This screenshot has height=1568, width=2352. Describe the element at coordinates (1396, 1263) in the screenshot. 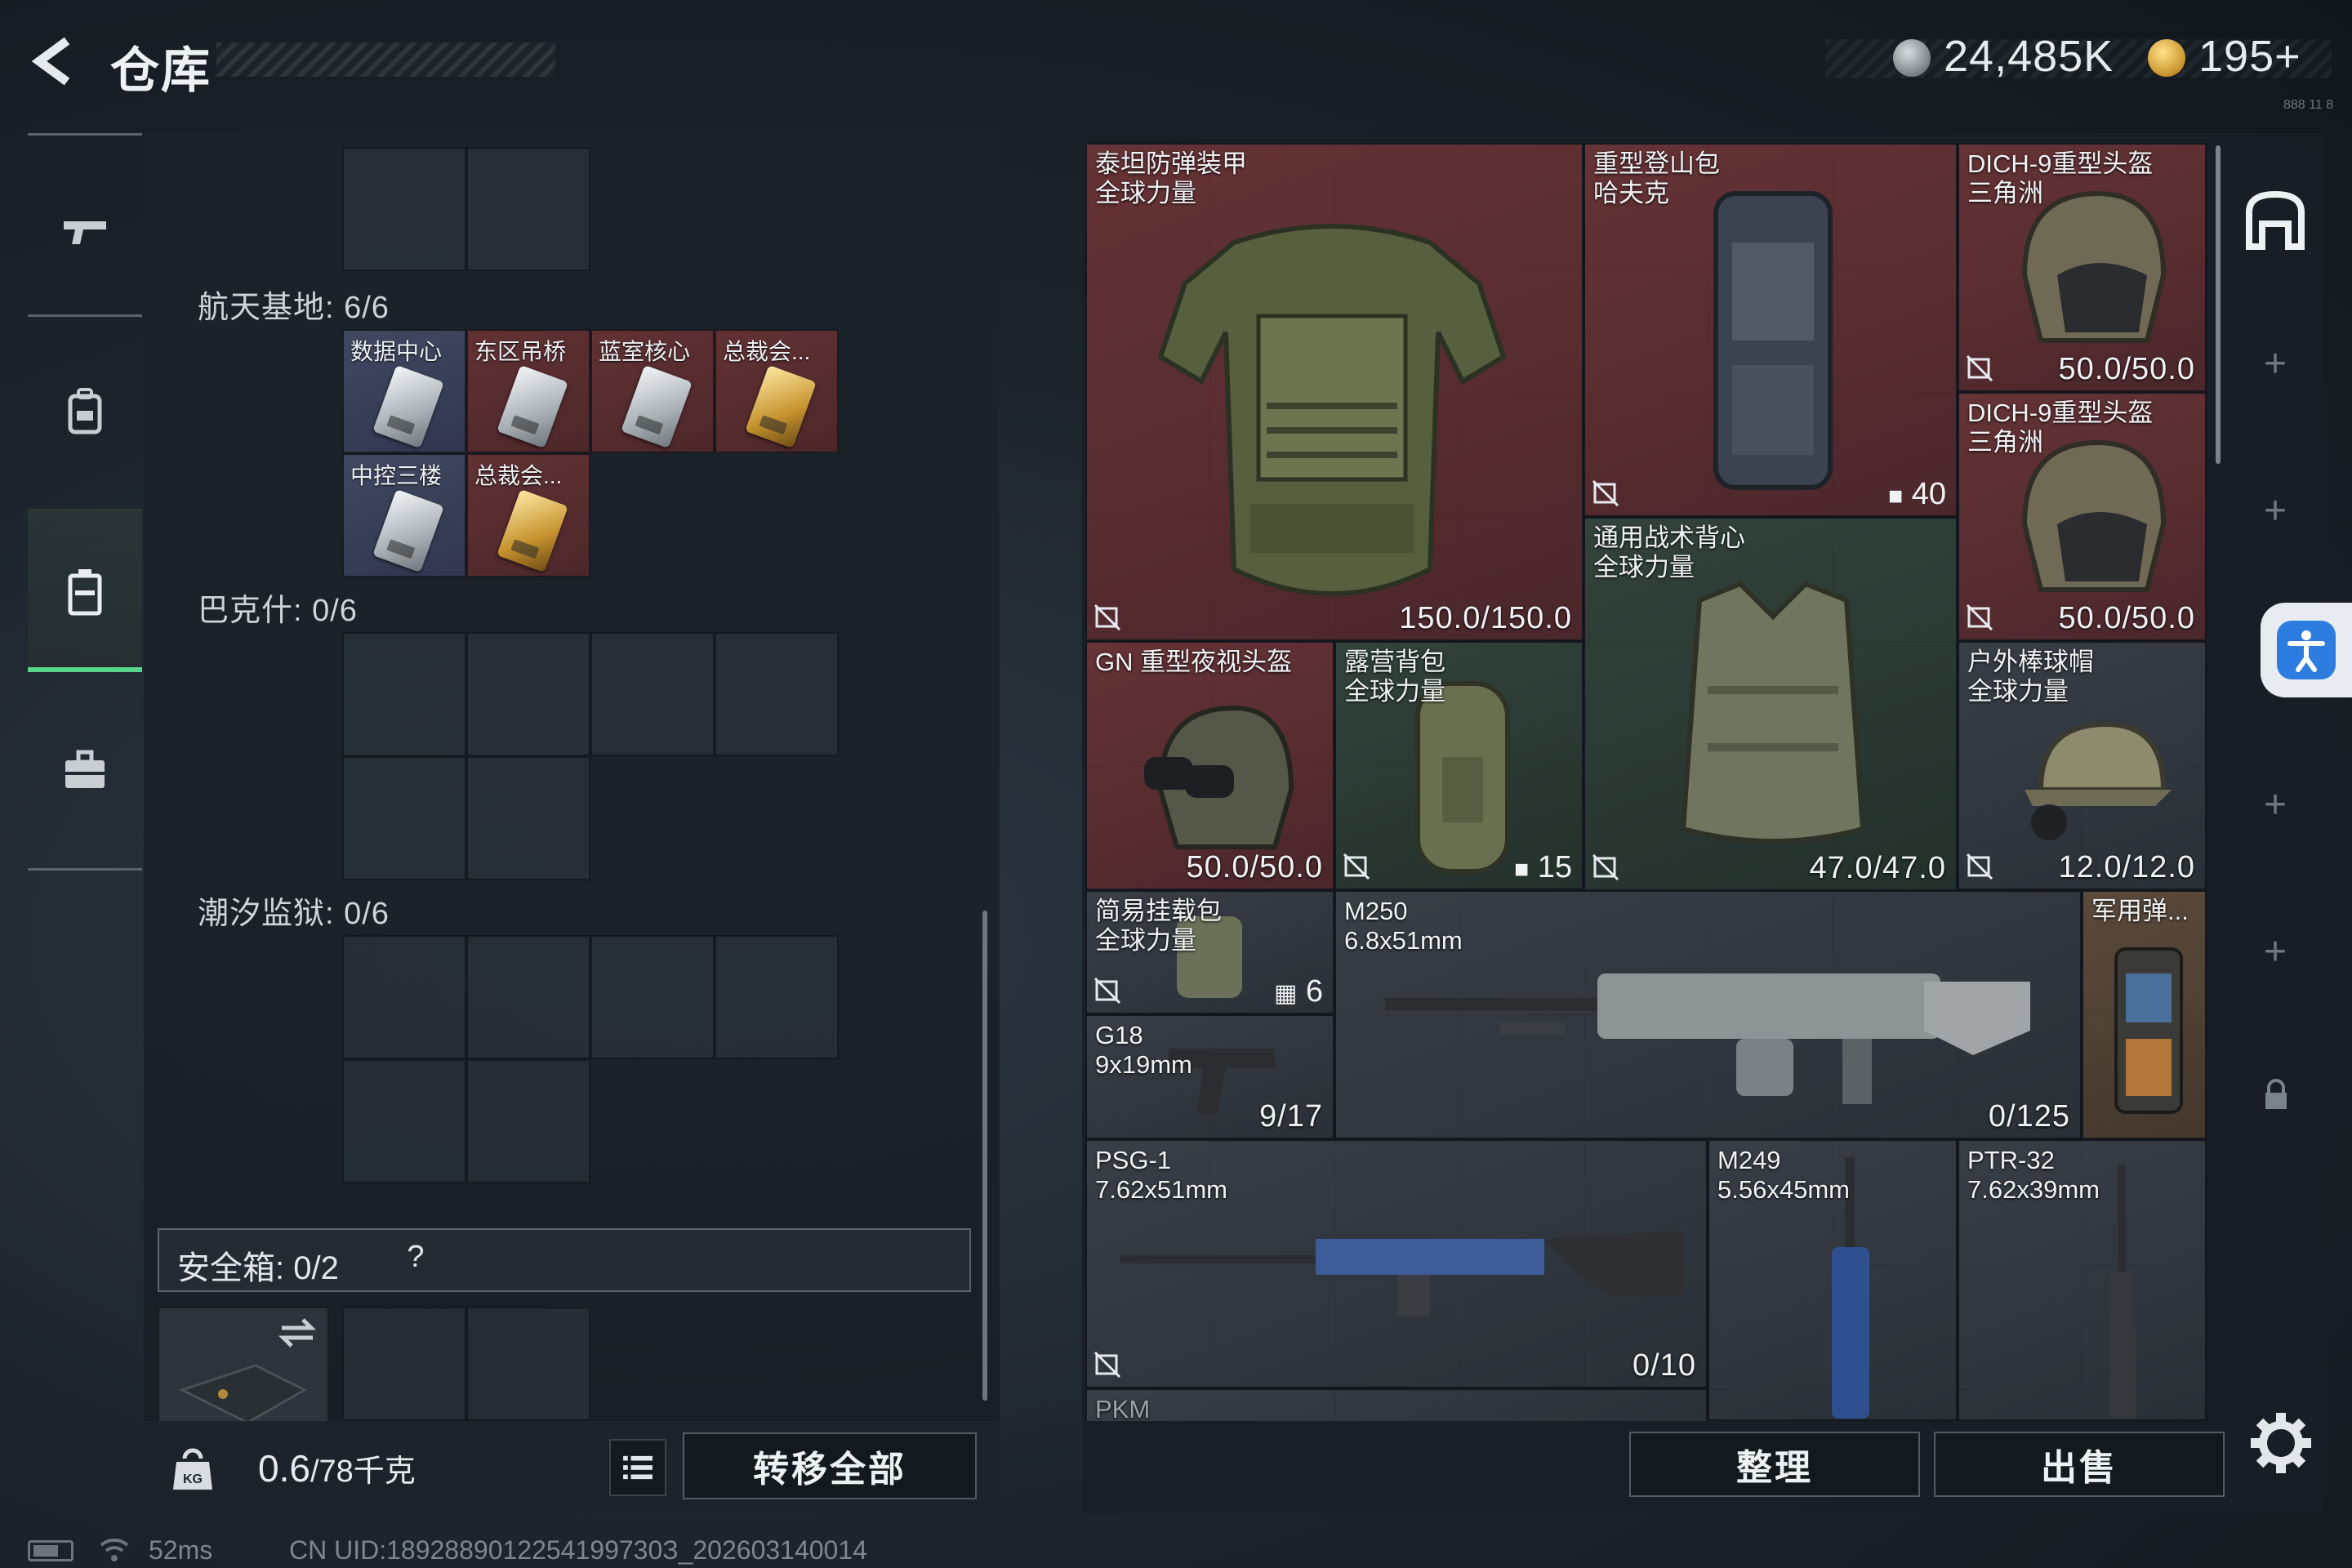

I see `item-psg1: PSG-1 7.62x51mm 0/10` at that location.